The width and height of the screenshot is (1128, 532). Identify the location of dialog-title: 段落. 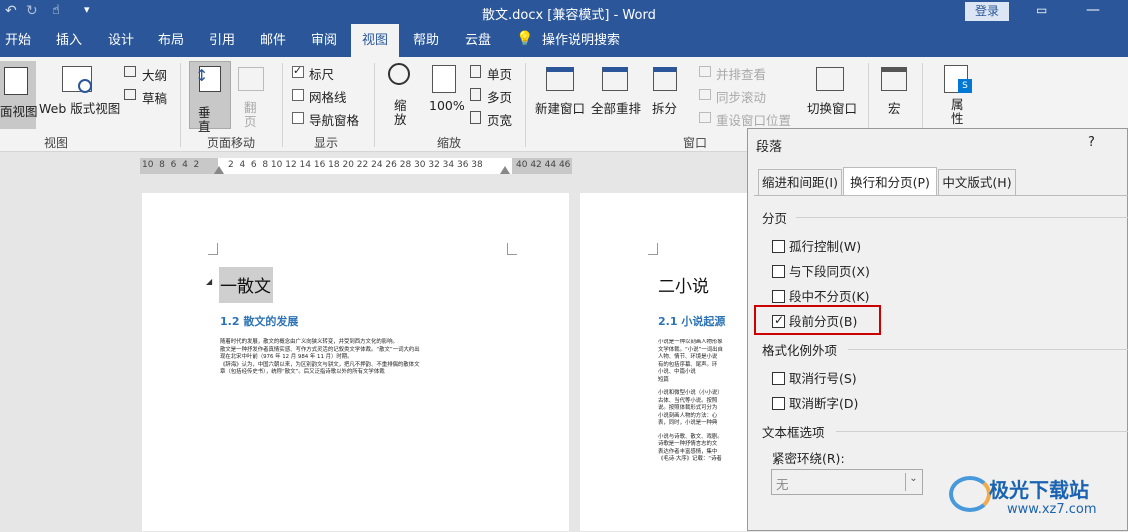
(769, 147).